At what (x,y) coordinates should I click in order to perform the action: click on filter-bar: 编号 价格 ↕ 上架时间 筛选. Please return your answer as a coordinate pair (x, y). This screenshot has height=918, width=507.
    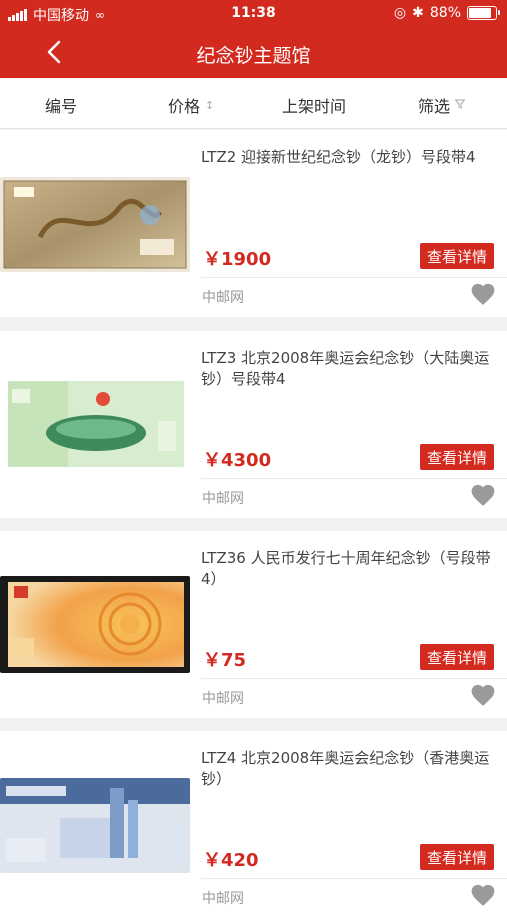
    Looking at the image, I should click on (253, 103).